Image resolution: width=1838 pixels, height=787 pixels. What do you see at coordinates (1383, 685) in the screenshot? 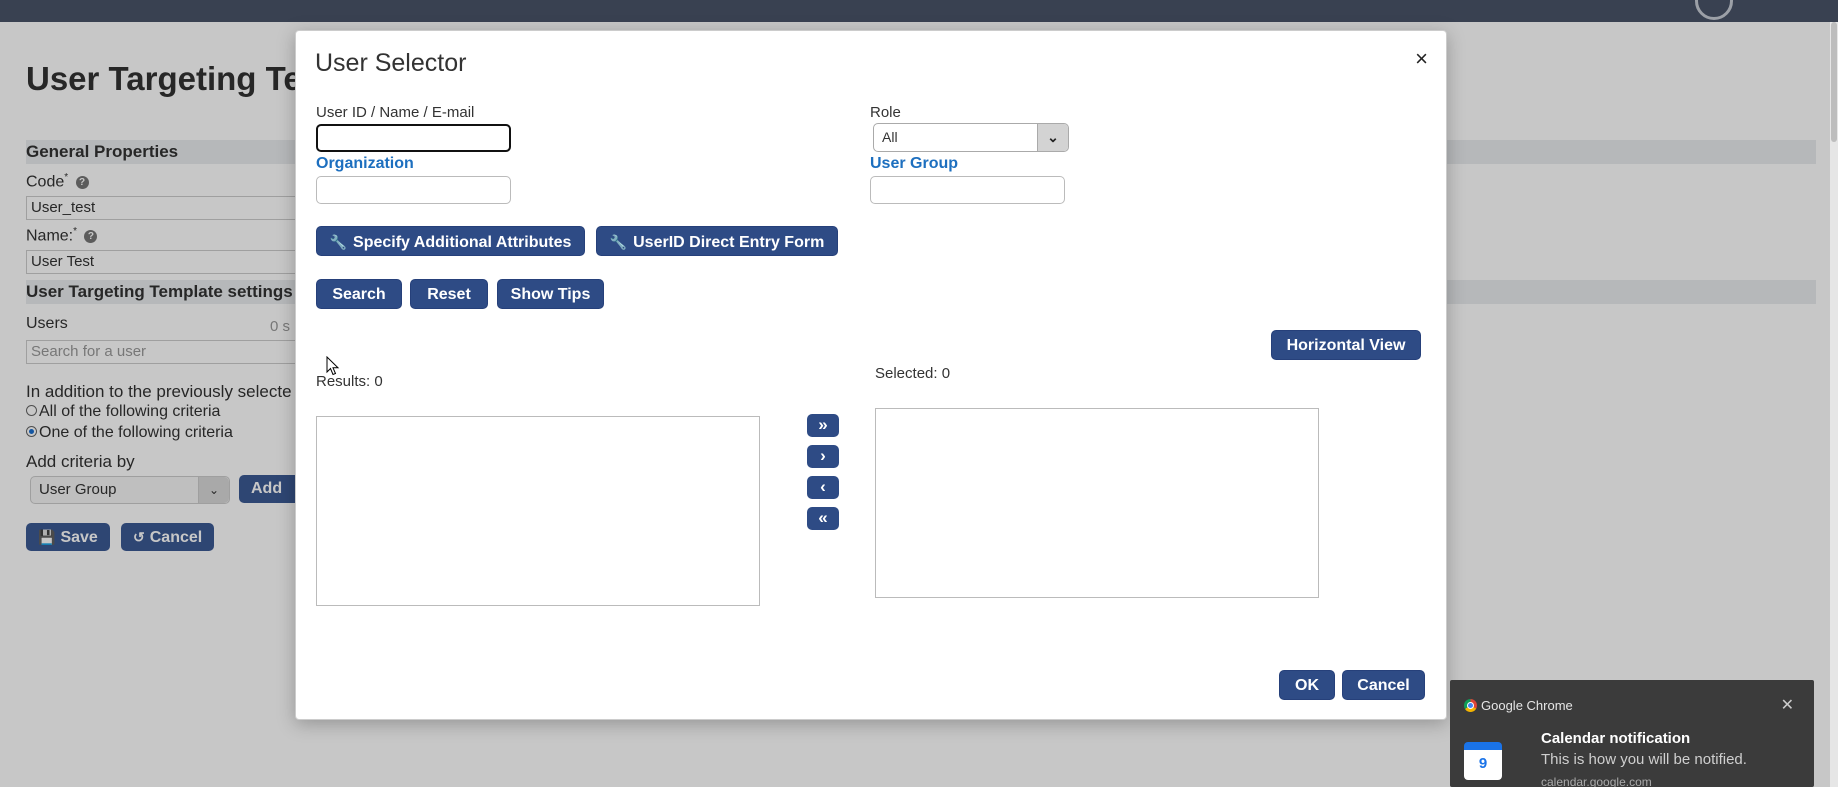
I see `dialog-cancel-button: Cancel` at bounding box center [1383, 685].